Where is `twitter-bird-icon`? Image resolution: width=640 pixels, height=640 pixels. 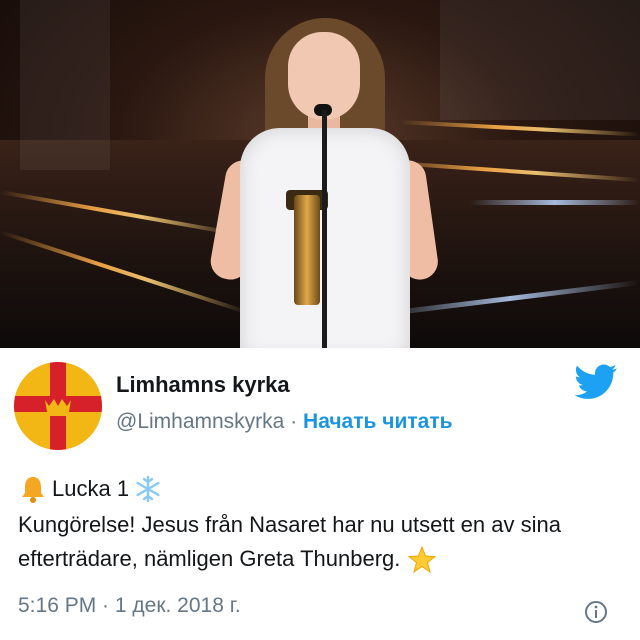 twitter-bird-icon is located at coordinates (596, 382).